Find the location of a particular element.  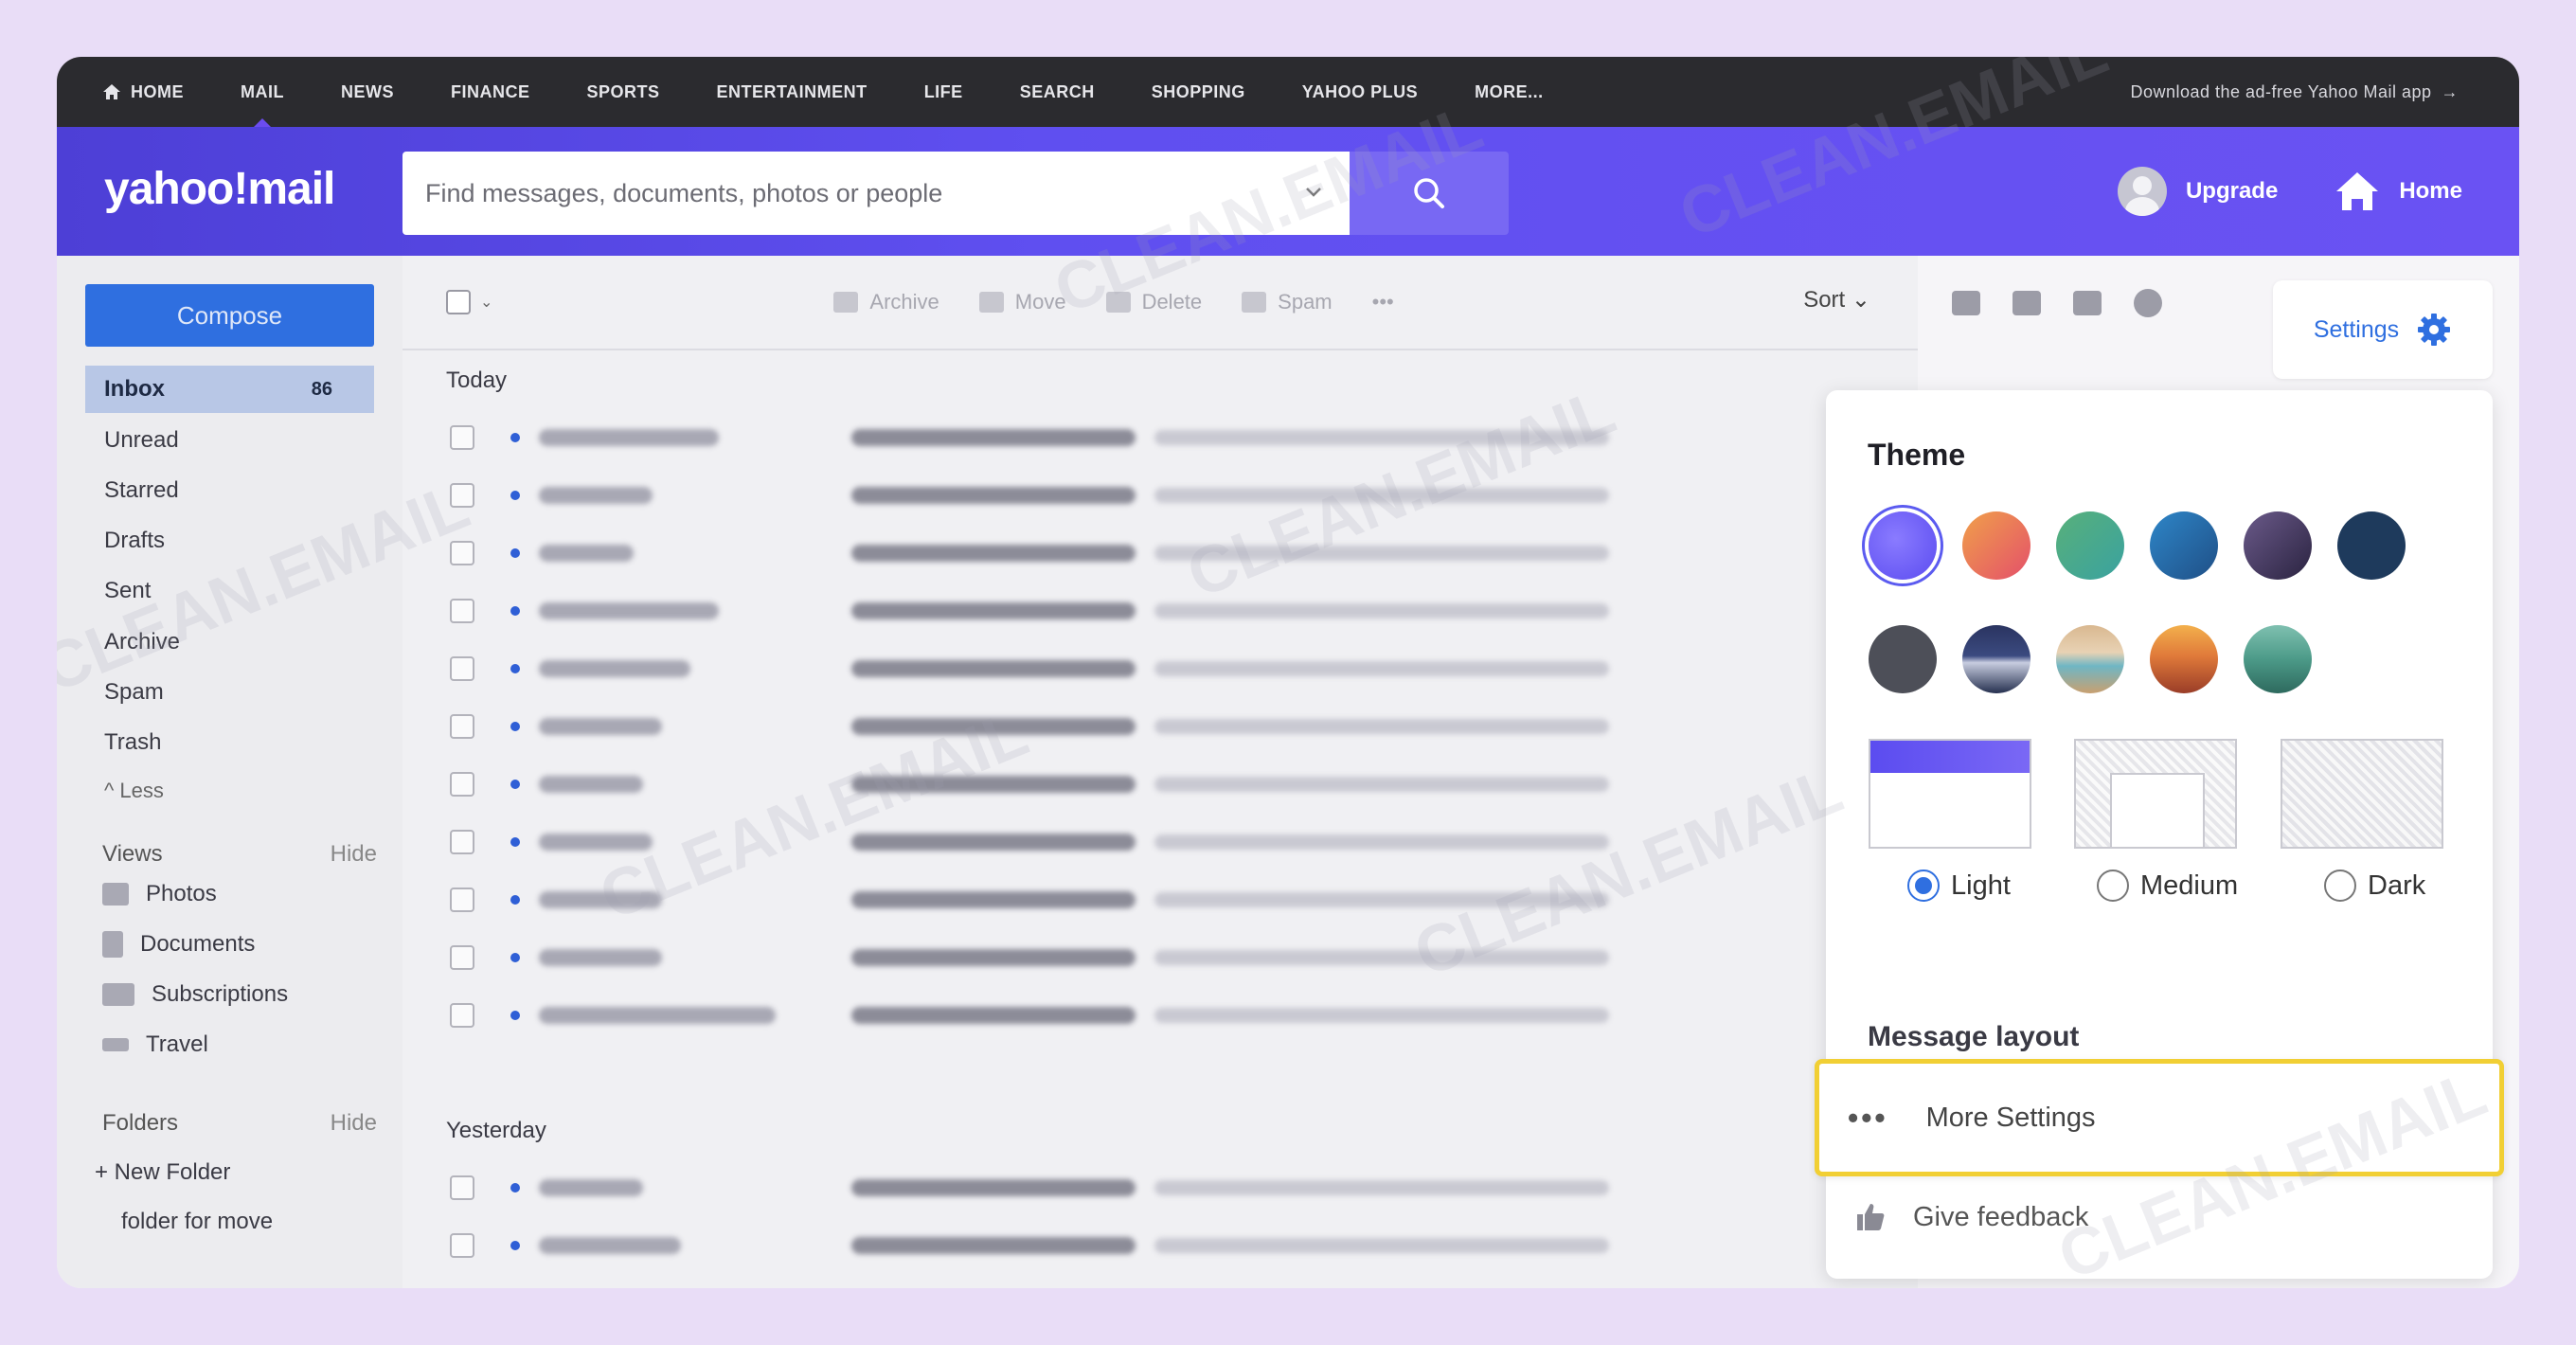

nav-home: HOME is located at coordinates (143, 92).